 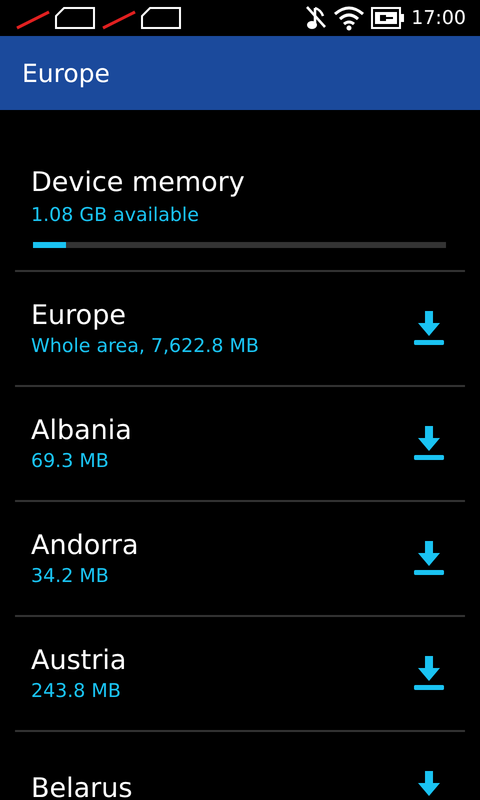 I want to click on region-name: Albania, so click(x=81, y=431).